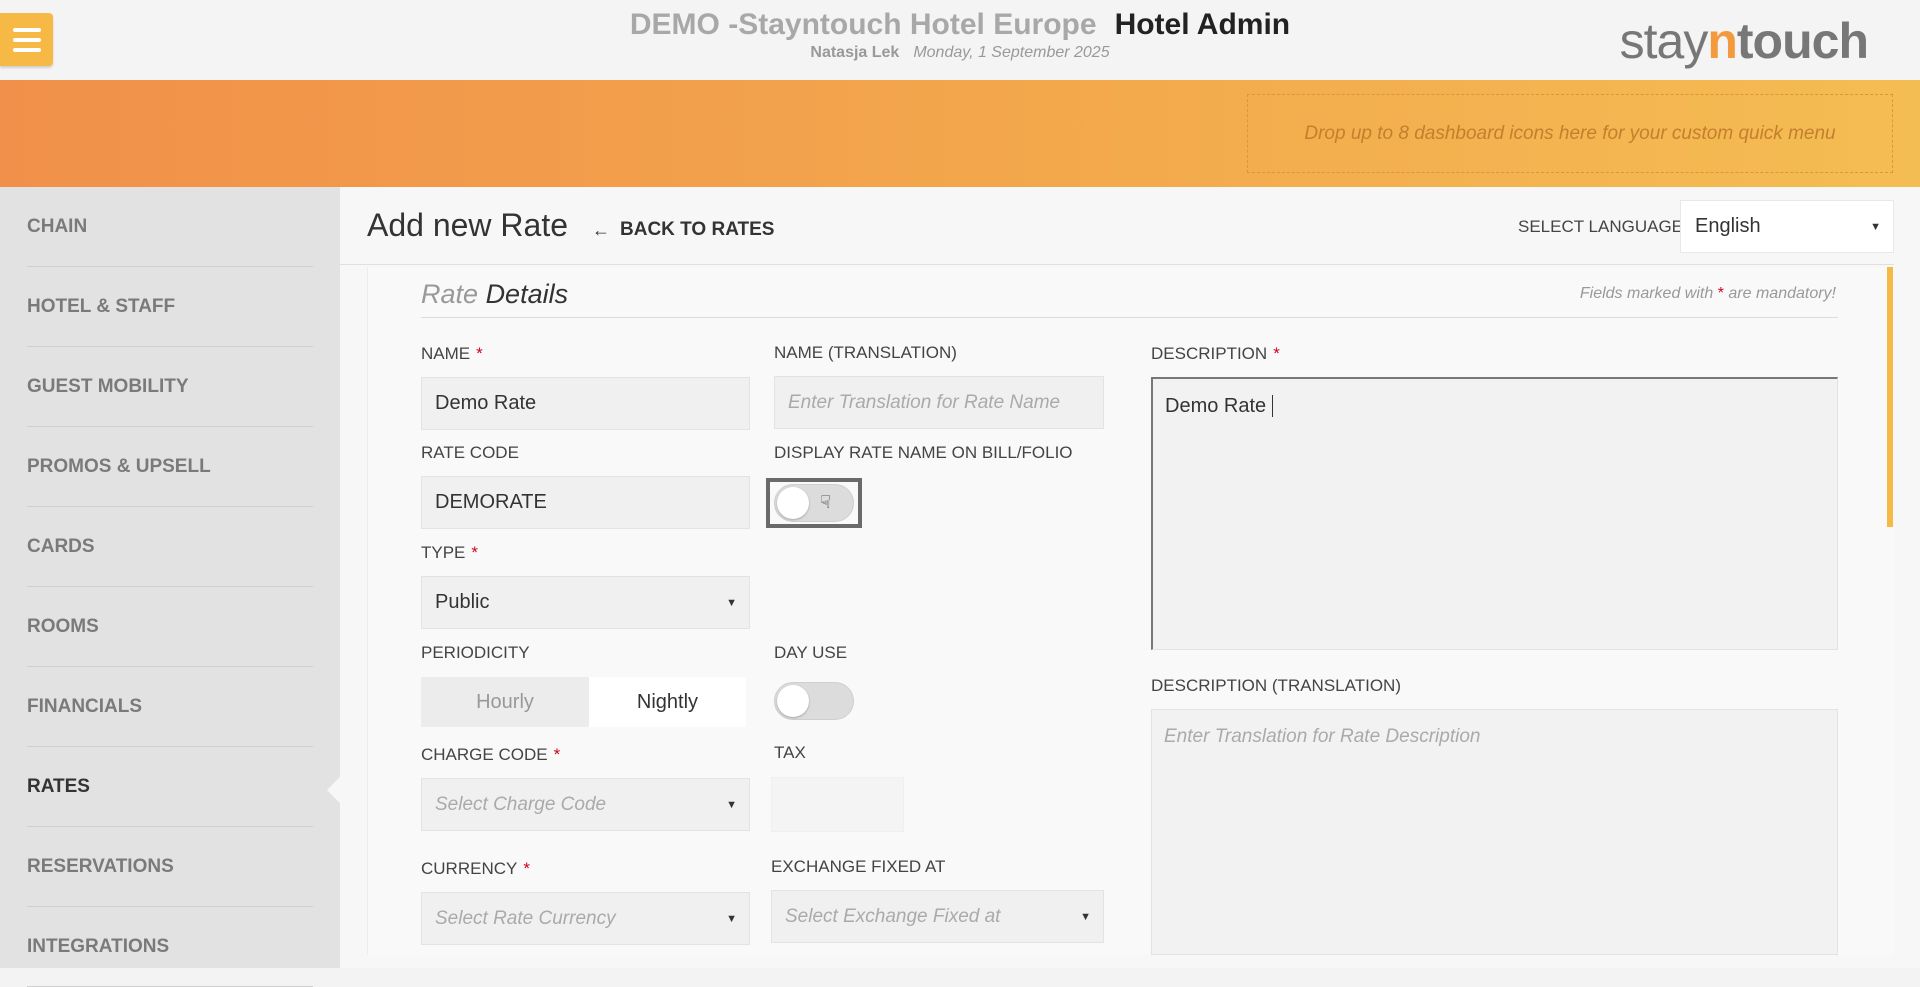 Image resolution: width=1920 pixels, height=987 pixels. Describe the element at coordinates (863, 24) in the screenshot. I see `hotel-name: DEMO -Stayntouch Hotel Europe` at that location.